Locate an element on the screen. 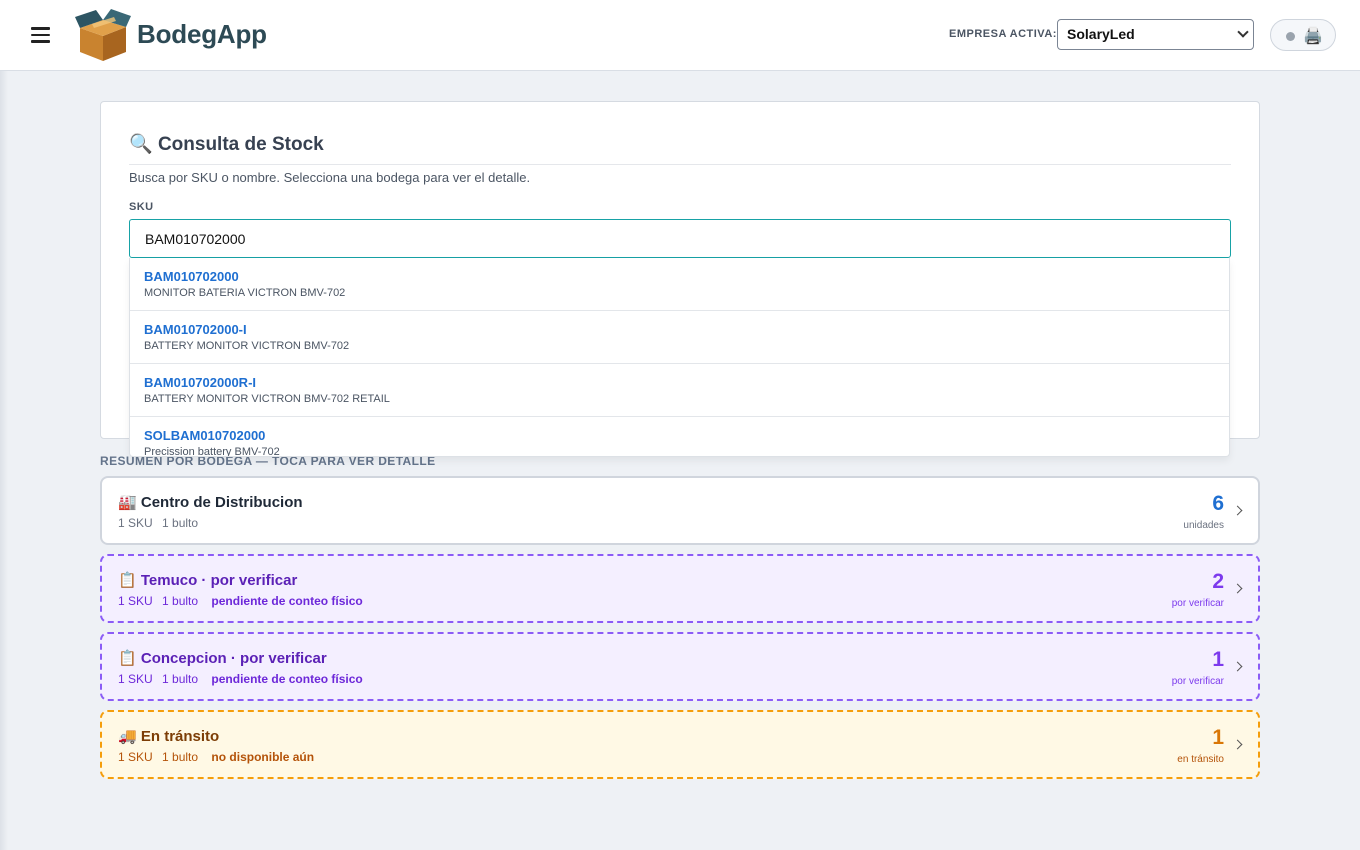  empresa-selected-value: SolaryLed is located at coordinates (1101, 34).